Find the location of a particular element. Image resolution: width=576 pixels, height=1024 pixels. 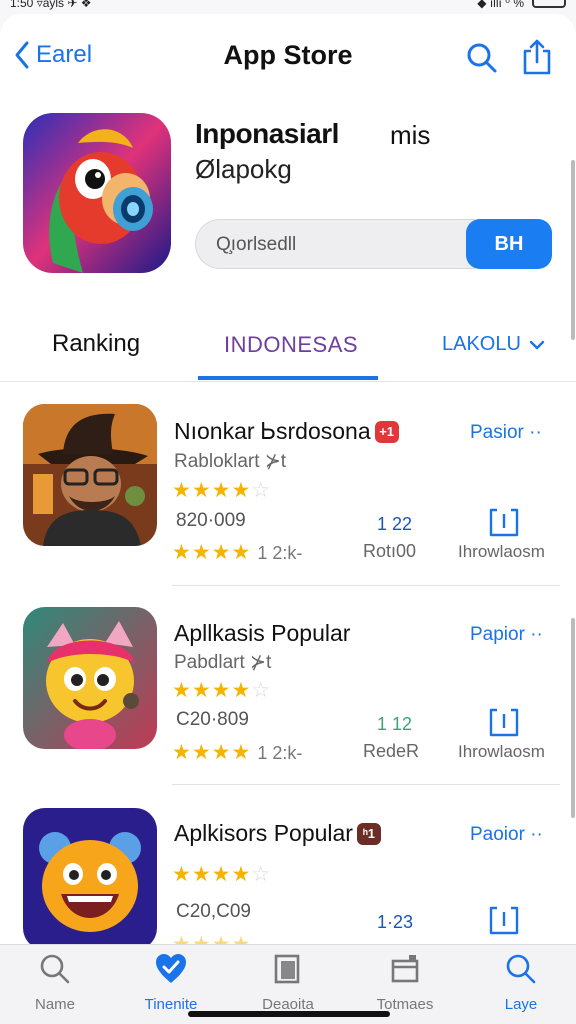

app-badge: +1 is located at coordinates (386, 432).